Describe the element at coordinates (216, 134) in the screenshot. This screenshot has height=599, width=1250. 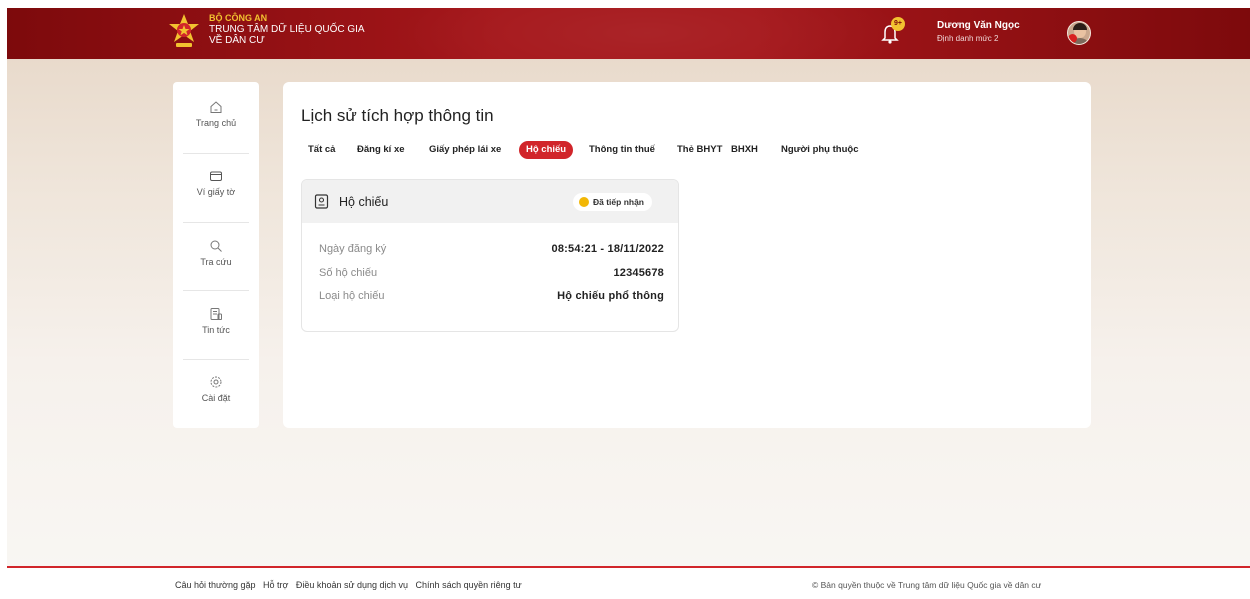
I see `sidebar-item-home: Trang chủ` at that location.